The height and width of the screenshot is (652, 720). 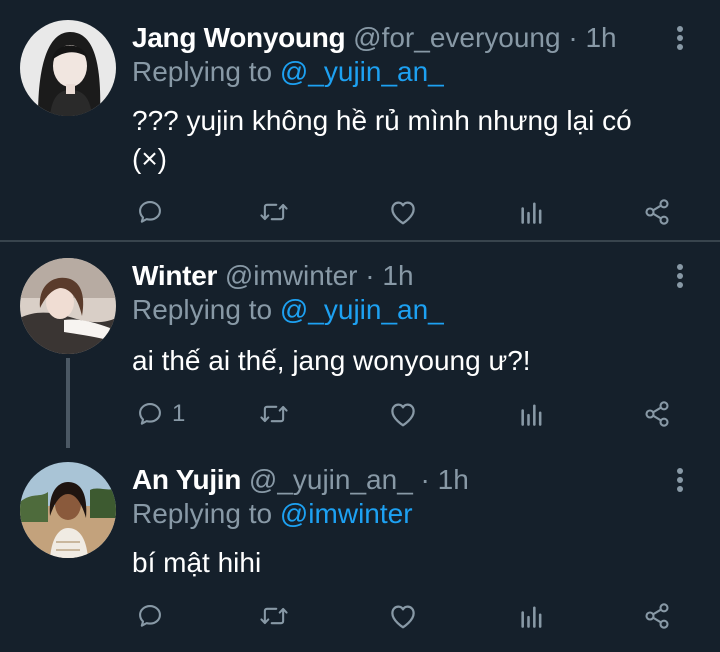 What do you see at coordinates (382, 120) in the screenshot?
I see `tweet-text-line: ??? yujin không hề rủ mình nhưng lại có` at bounding box center [382, 120].